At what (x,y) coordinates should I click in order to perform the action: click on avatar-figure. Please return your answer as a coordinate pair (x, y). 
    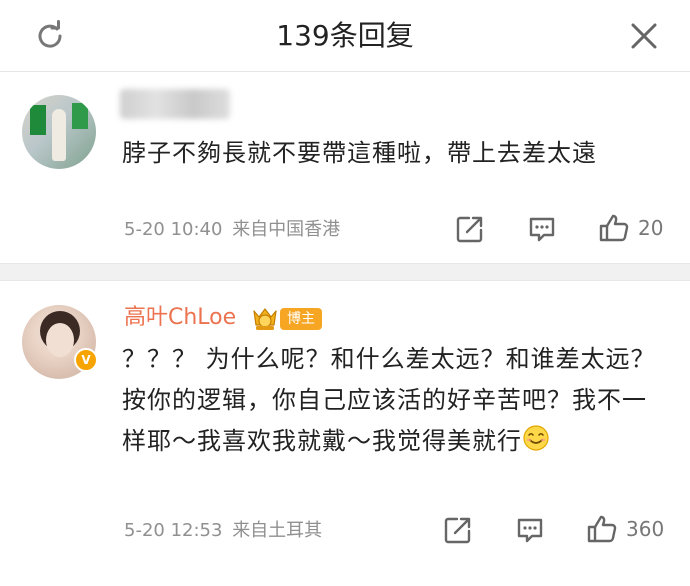
    Looking at the image, I should click on (59, 135).